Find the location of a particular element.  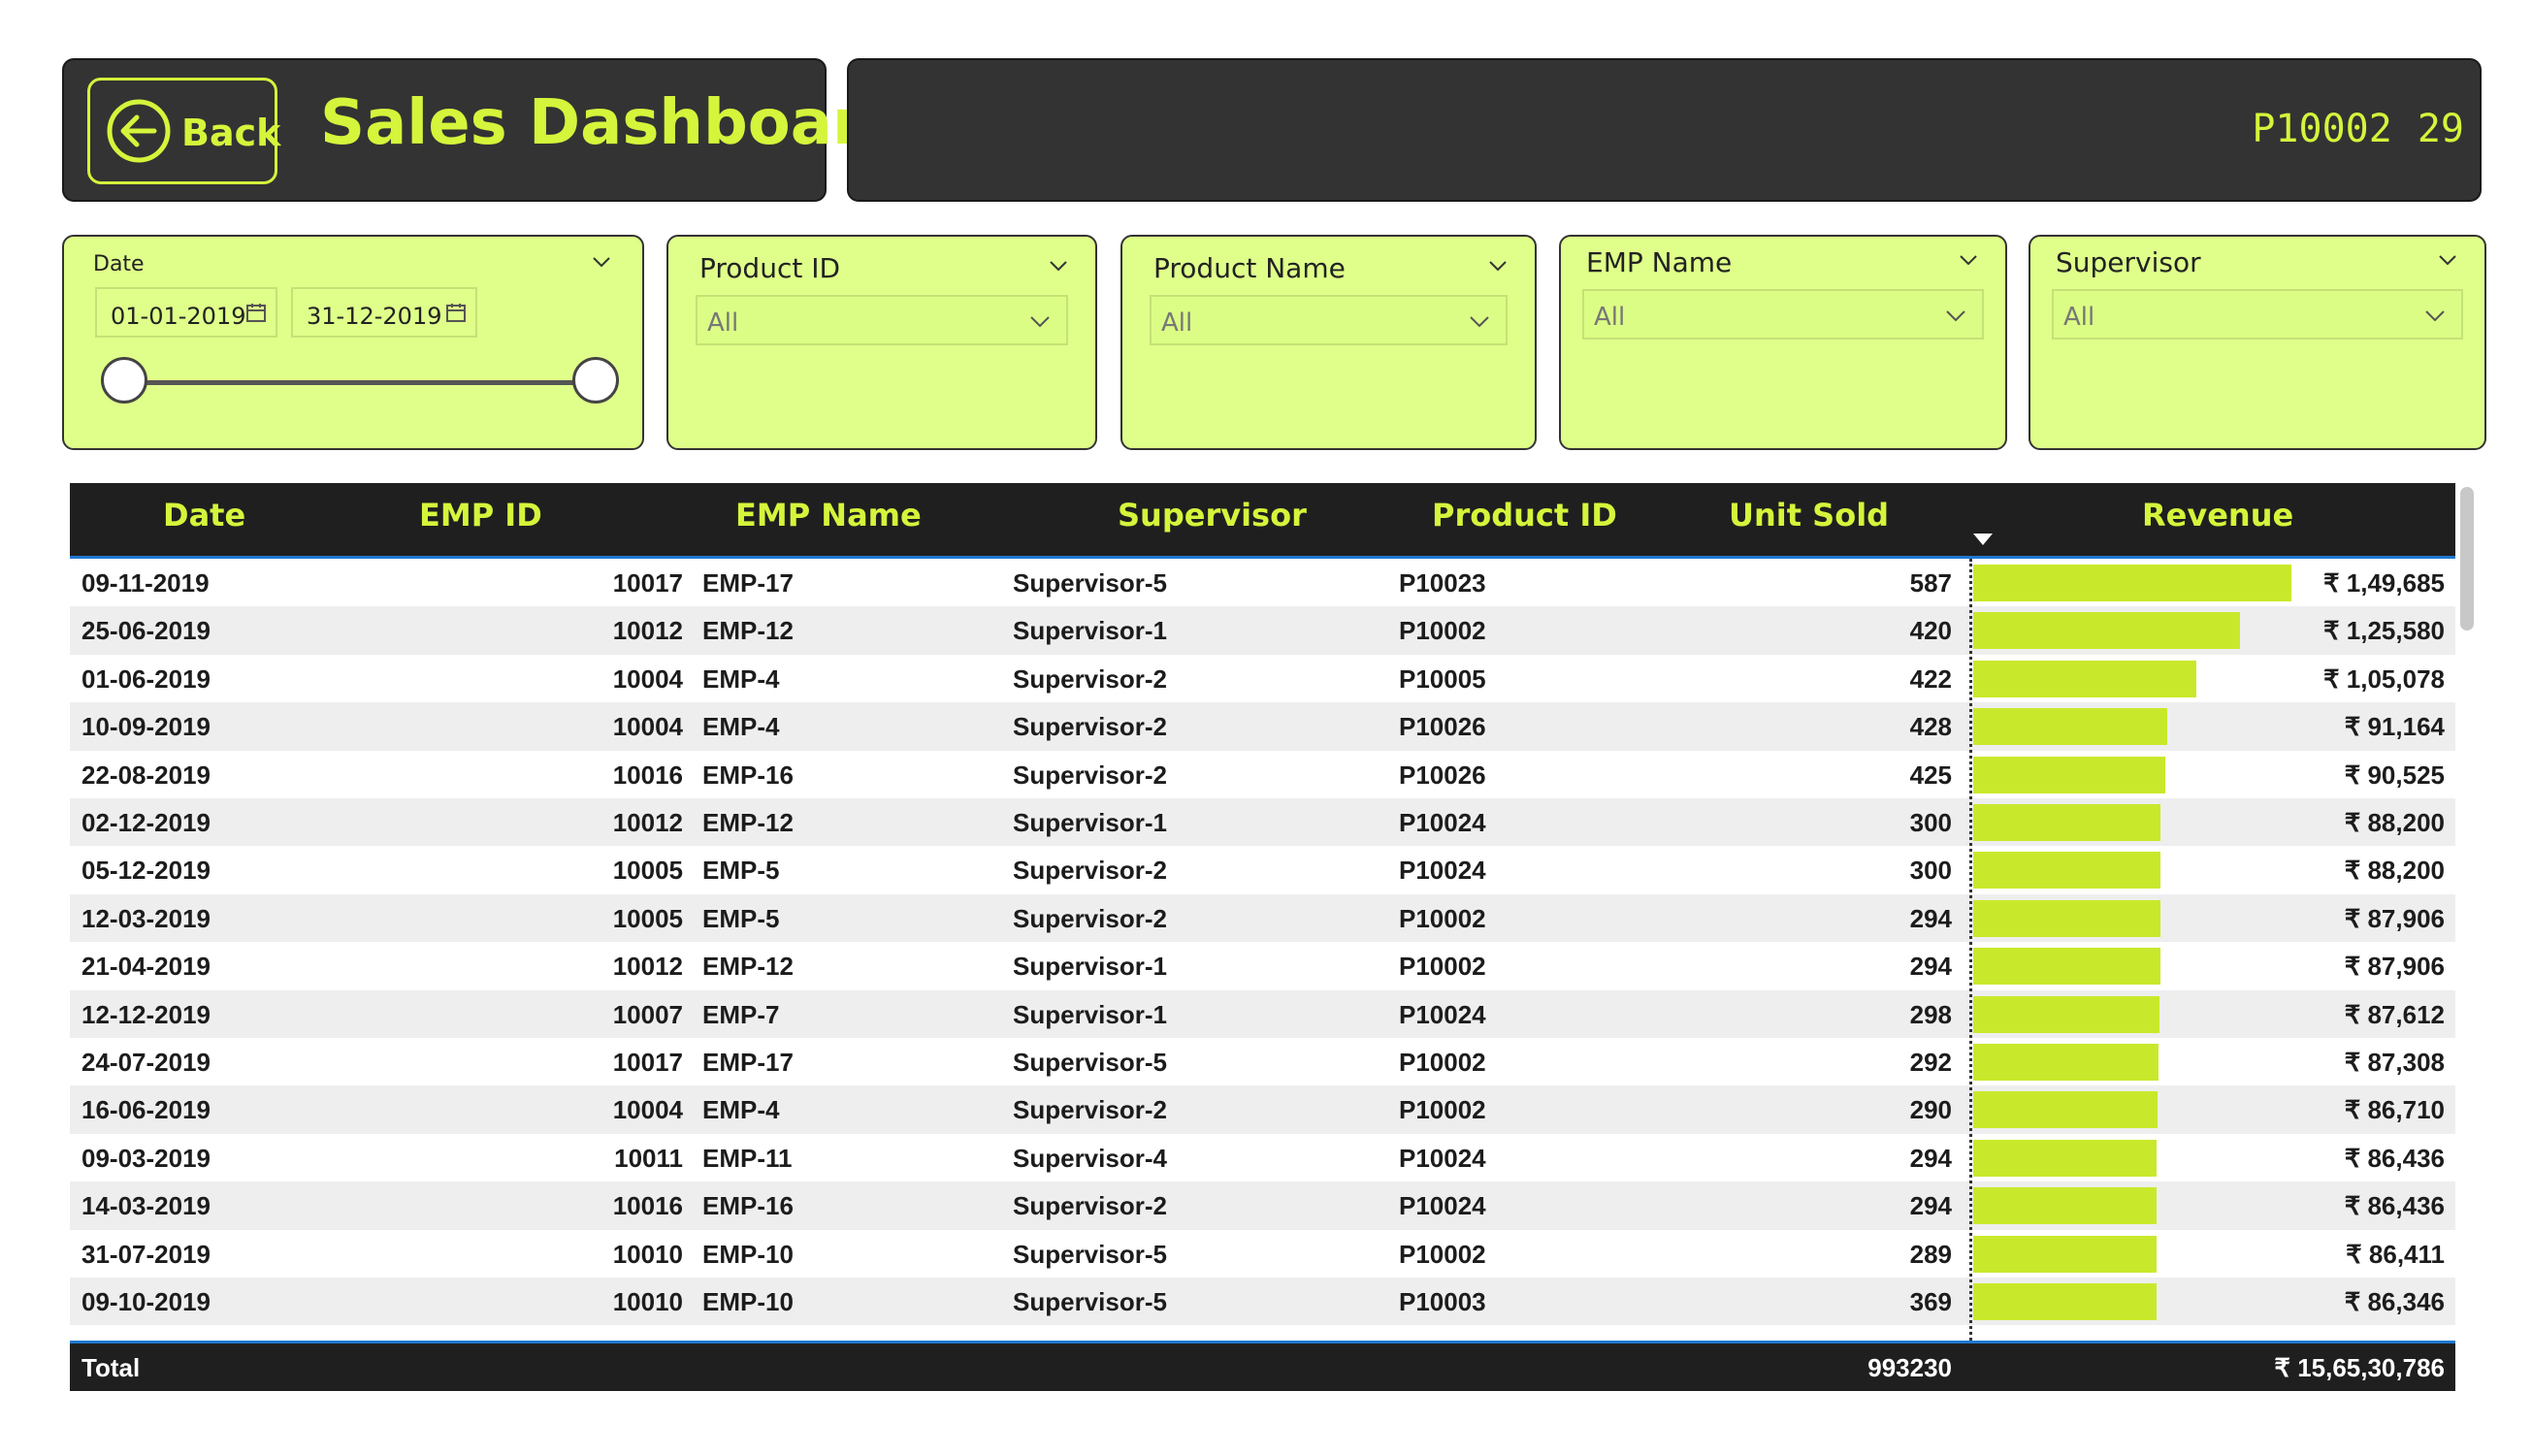

product-id-dropdown: All is located at coordinates (882, 320).